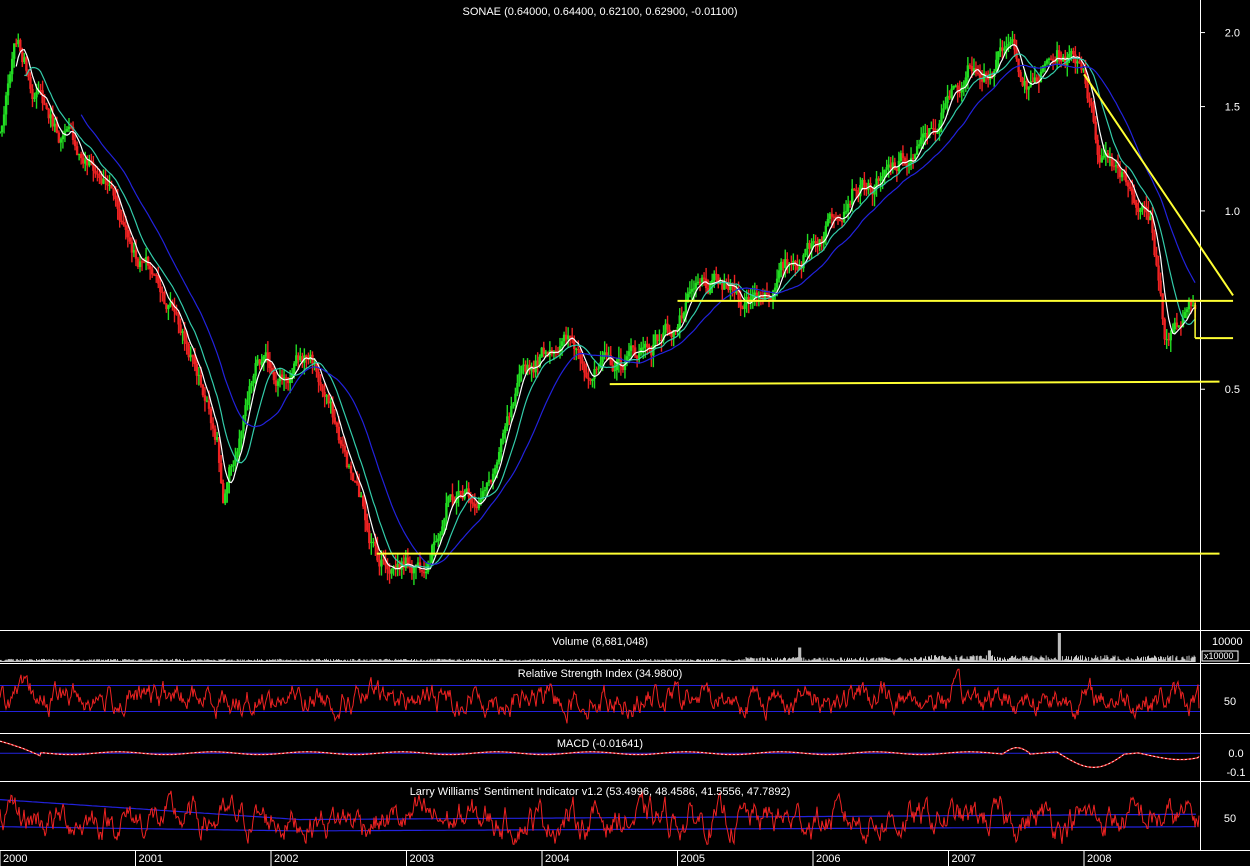  Describe the element at coordinates (1099, 859) in the screenshot. I see `x-tick-label: 2008` at that location.